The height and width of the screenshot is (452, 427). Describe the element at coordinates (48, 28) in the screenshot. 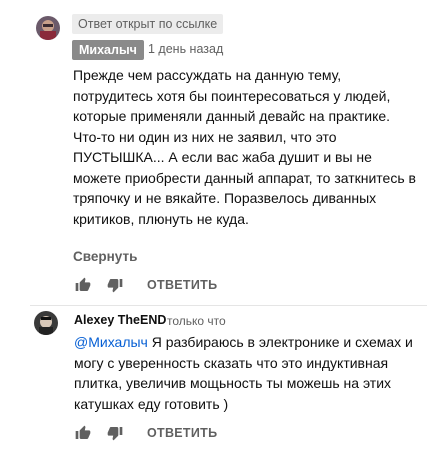

I see `avatar-mihalych` at that location.